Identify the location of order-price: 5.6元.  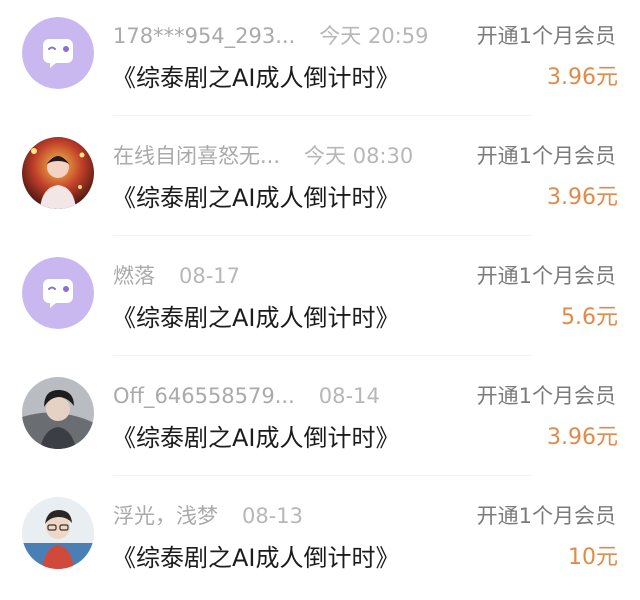
(589, 317).